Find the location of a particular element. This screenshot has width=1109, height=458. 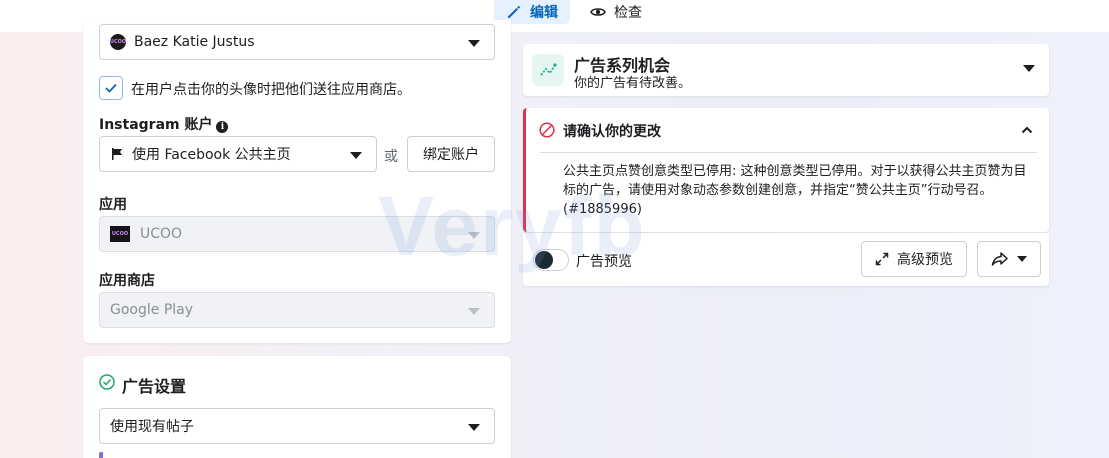

tab-edit-label: 编辑 is located at coordinates (544, 13).